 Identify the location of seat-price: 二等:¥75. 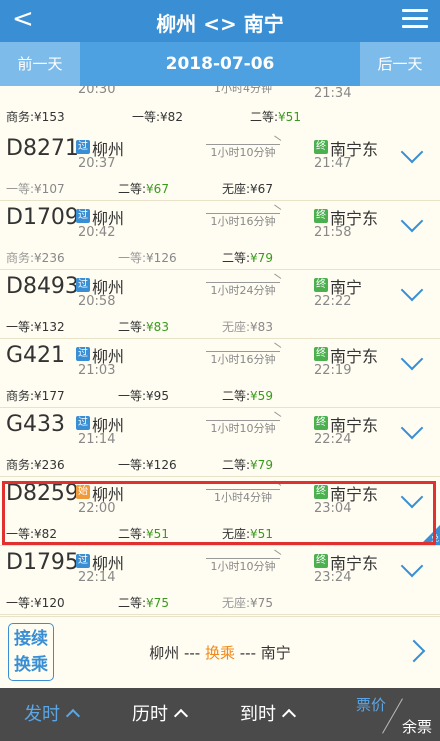
(143, 603).